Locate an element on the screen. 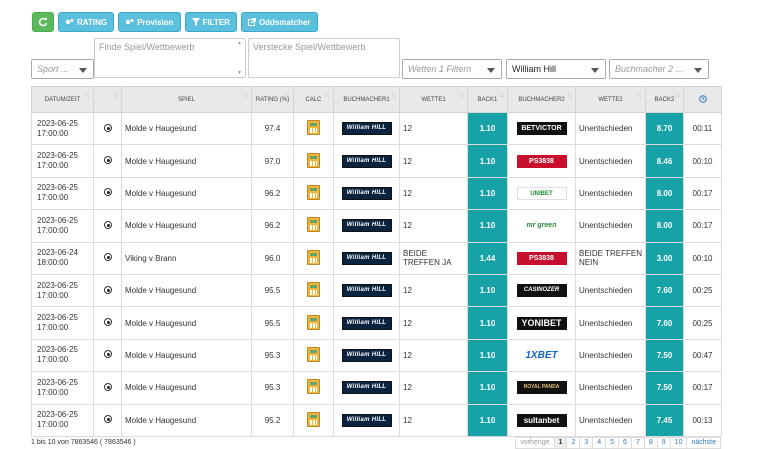 Image resolution: width=760 pixels, height=449 pixels. pagination-page: 10 is located at coordinates (678, 443).